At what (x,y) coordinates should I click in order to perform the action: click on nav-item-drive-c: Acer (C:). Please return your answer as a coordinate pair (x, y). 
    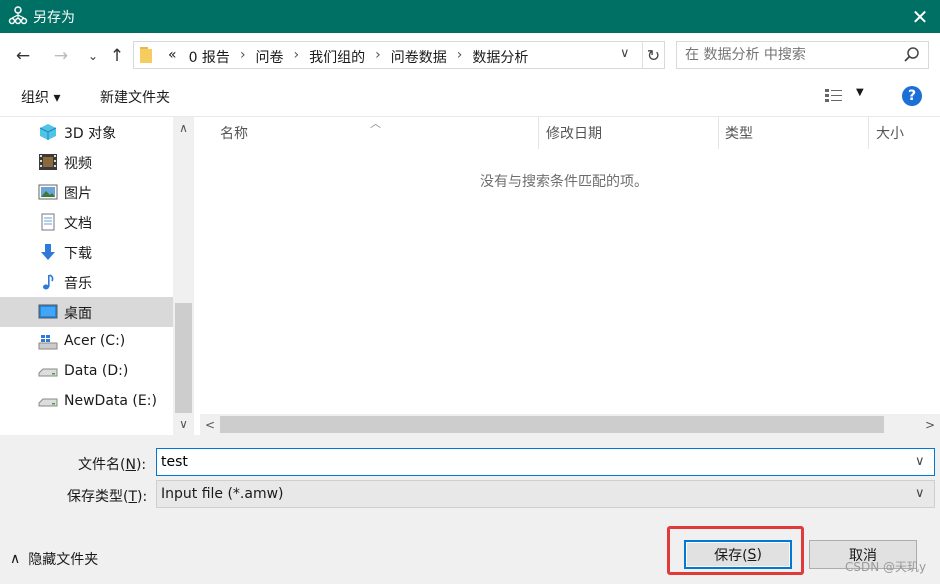
    Looking at the image, I should click on (86, 342).